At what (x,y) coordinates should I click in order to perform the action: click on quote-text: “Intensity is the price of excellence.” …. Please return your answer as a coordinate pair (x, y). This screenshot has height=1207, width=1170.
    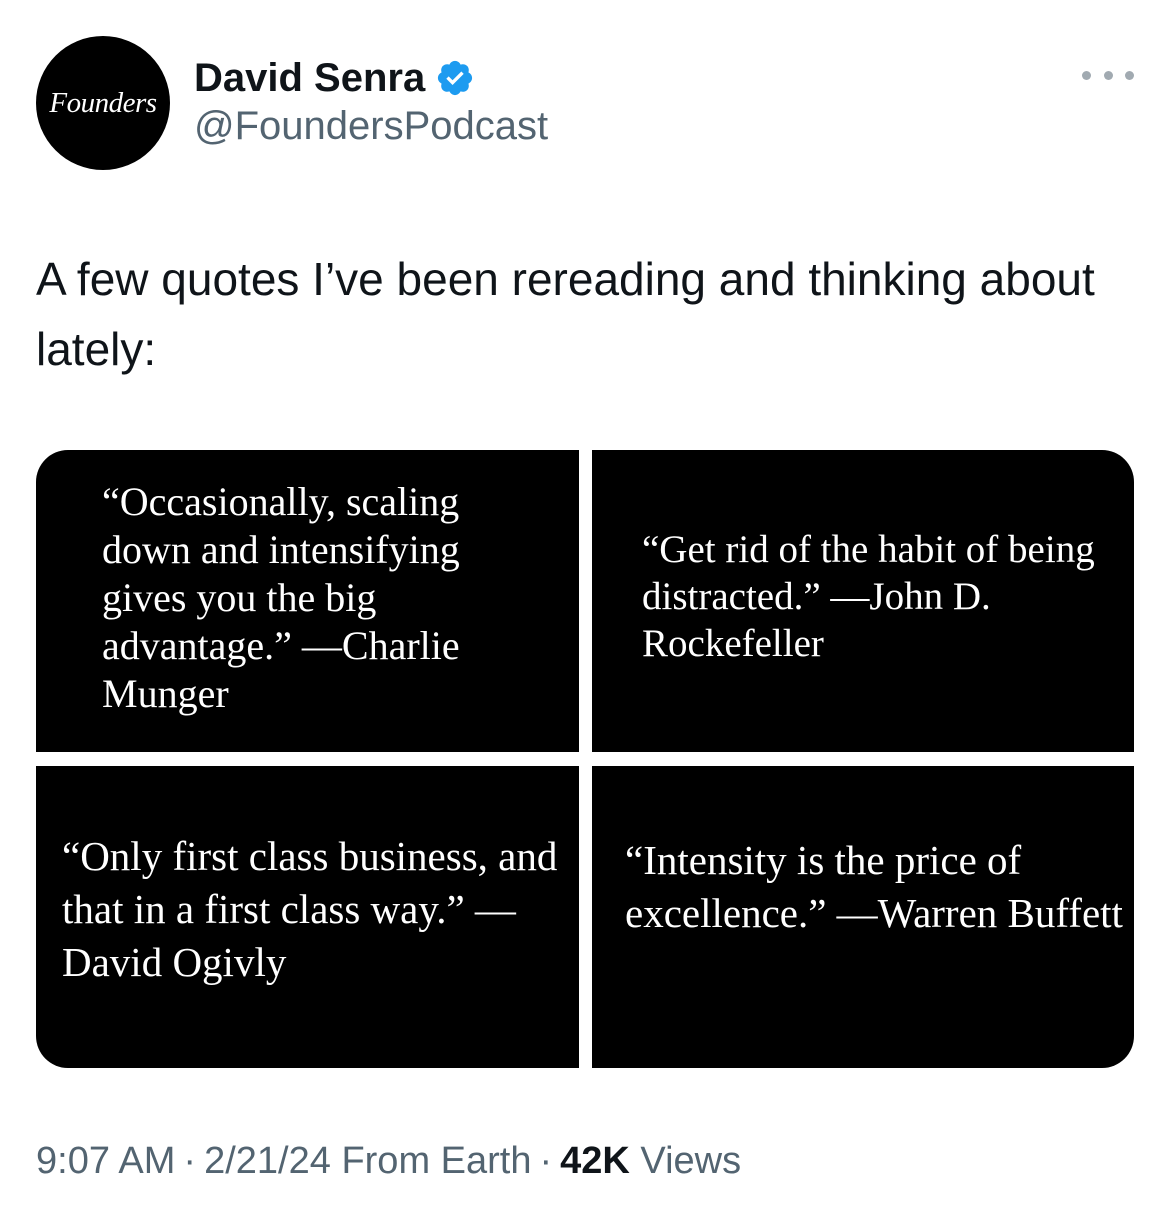
    Looking at the image, I should click on (874, 886).